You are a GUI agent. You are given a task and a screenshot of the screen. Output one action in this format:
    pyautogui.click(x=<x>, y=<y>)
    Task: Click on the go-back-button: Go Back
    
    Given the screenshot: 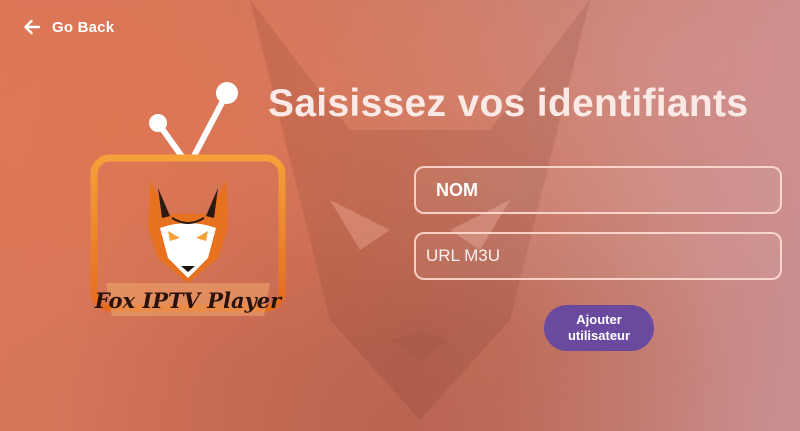 What is the action you would take?
    pyautogui.click(x=68, y=27)
    